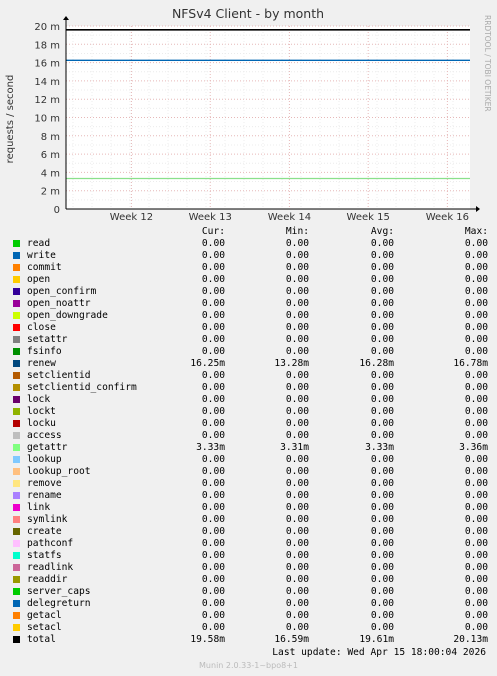  Describe the element at coordinates (248, 616) in the screenshot. I see `legend-row: getacl 0.00 0.00 0.00 0.00` at that location.